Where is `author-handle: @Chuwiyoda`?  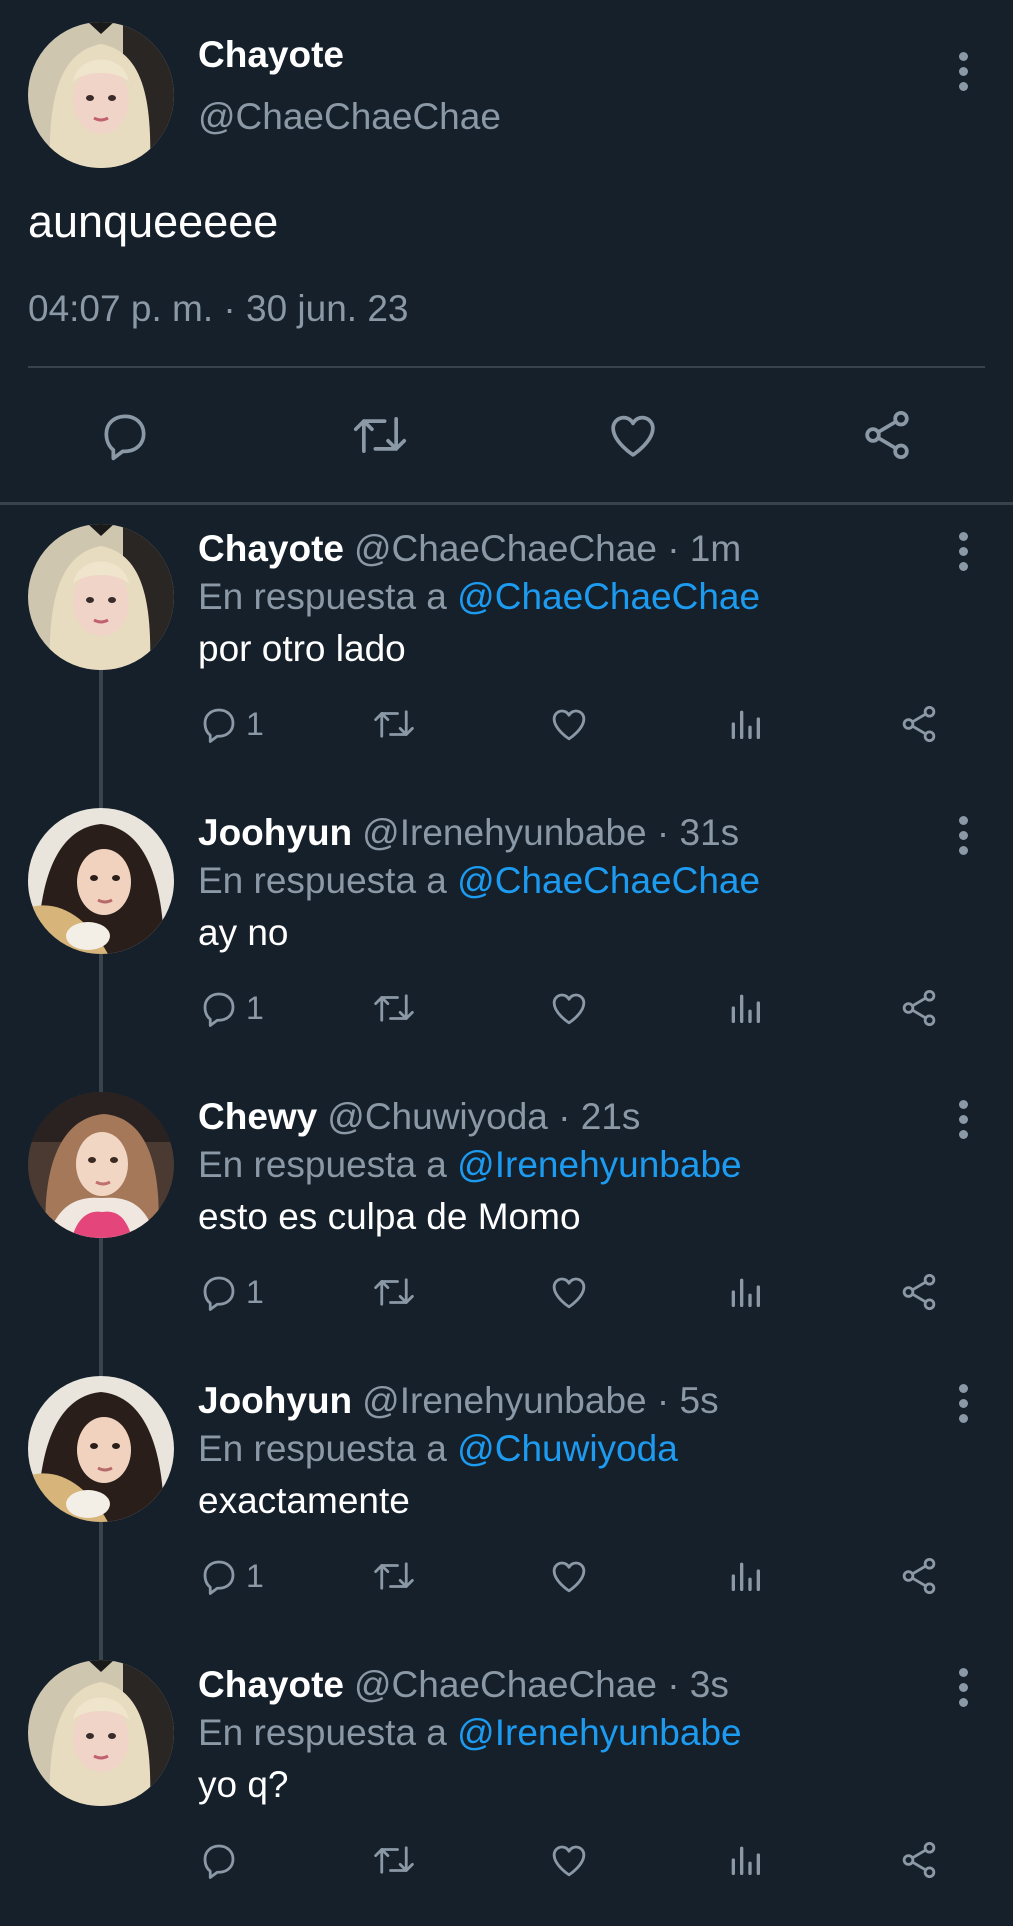 author-handle: @Chuwiyoda is located at coordinates (437, 1116).